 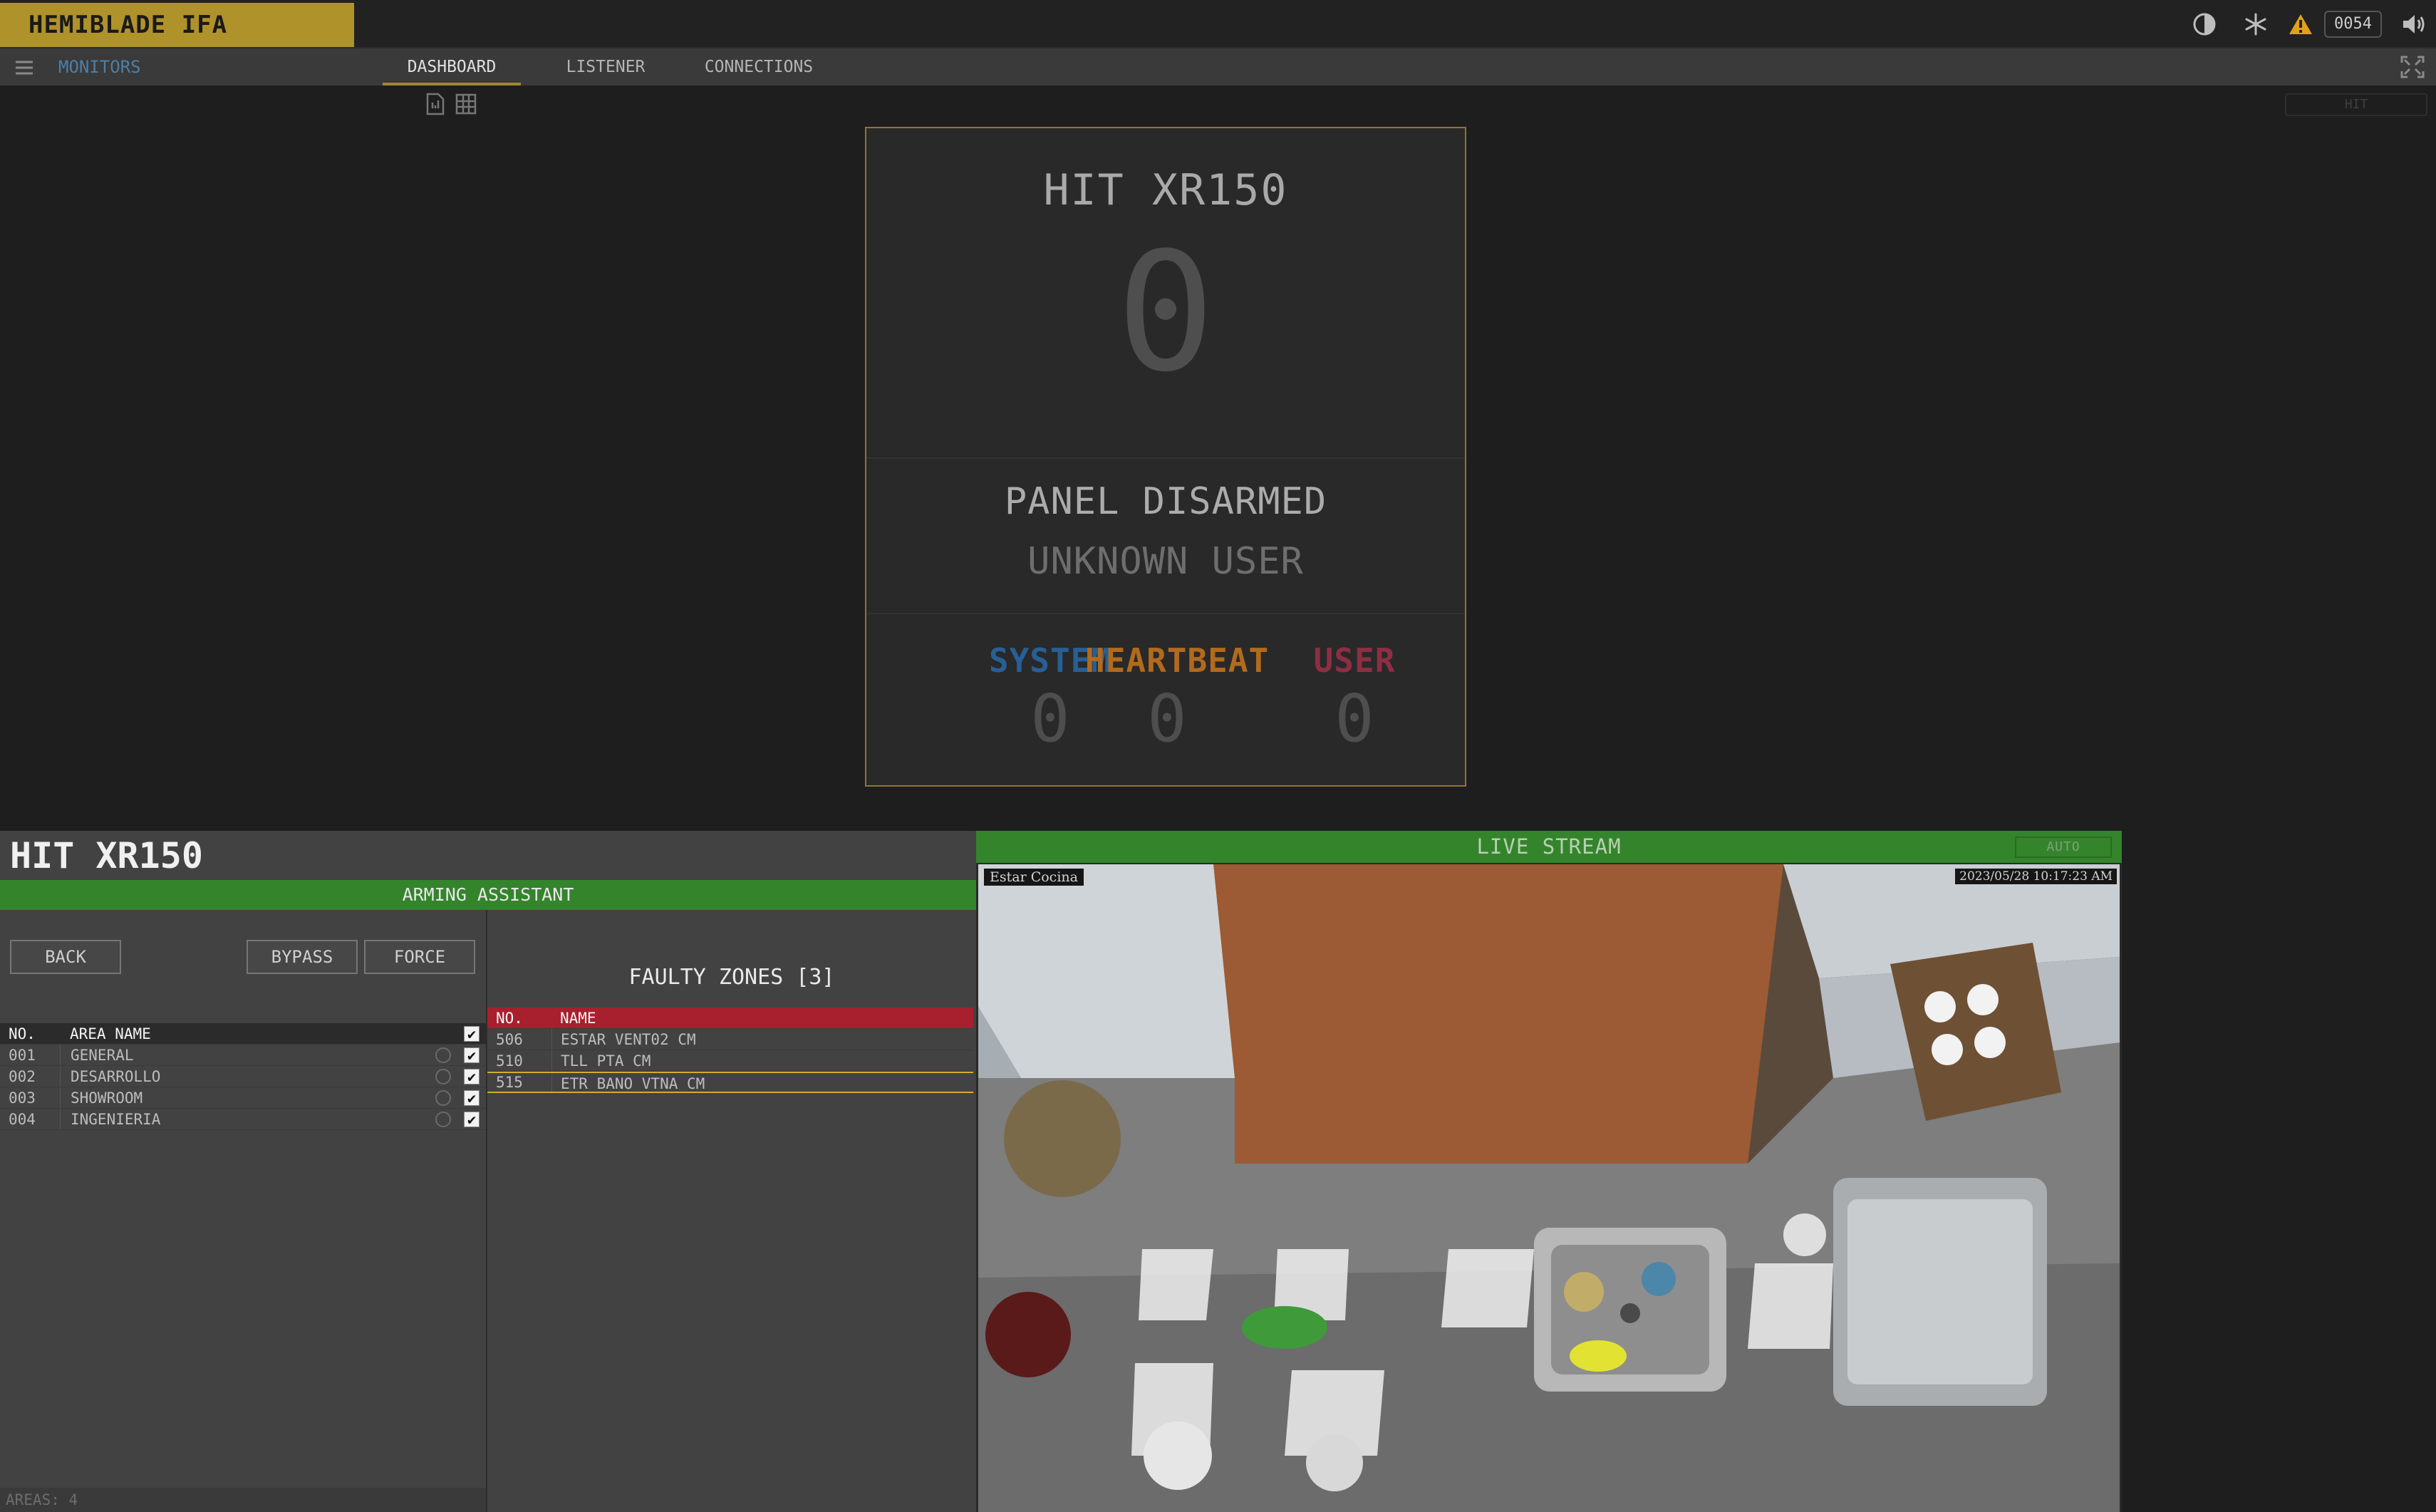 What do you see at coordinates (758, 67) in the screenshot?
I see `tab-connections: CONNECTIONS` at bounding box center [758, 67].